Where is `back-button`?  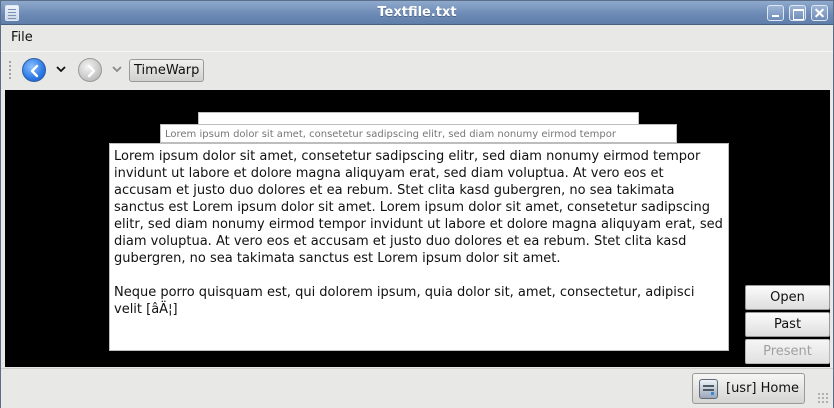
back-button is located at coordinates (34, 70).